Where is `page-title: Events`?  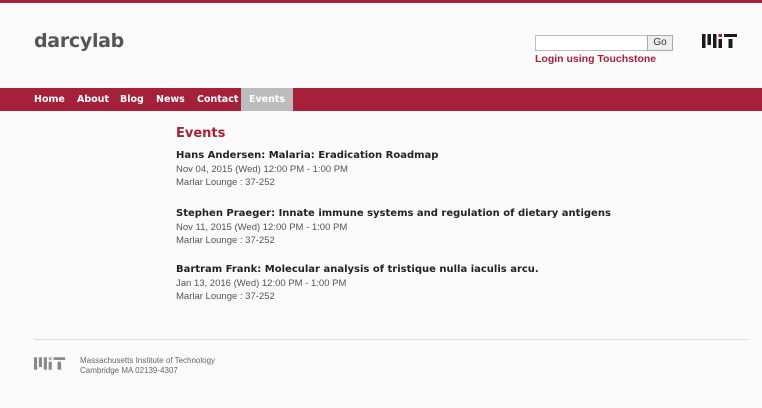
page-title: Events is located at coordinates (201, 133).